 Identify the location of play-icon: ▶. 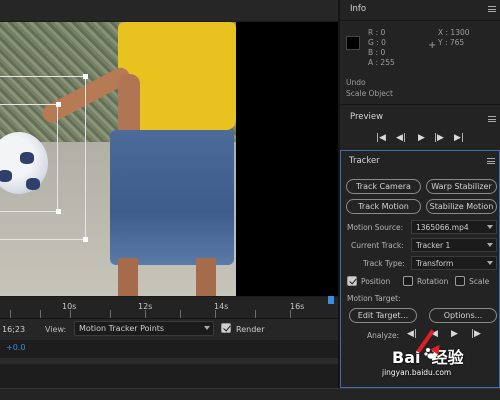
(421, 138).